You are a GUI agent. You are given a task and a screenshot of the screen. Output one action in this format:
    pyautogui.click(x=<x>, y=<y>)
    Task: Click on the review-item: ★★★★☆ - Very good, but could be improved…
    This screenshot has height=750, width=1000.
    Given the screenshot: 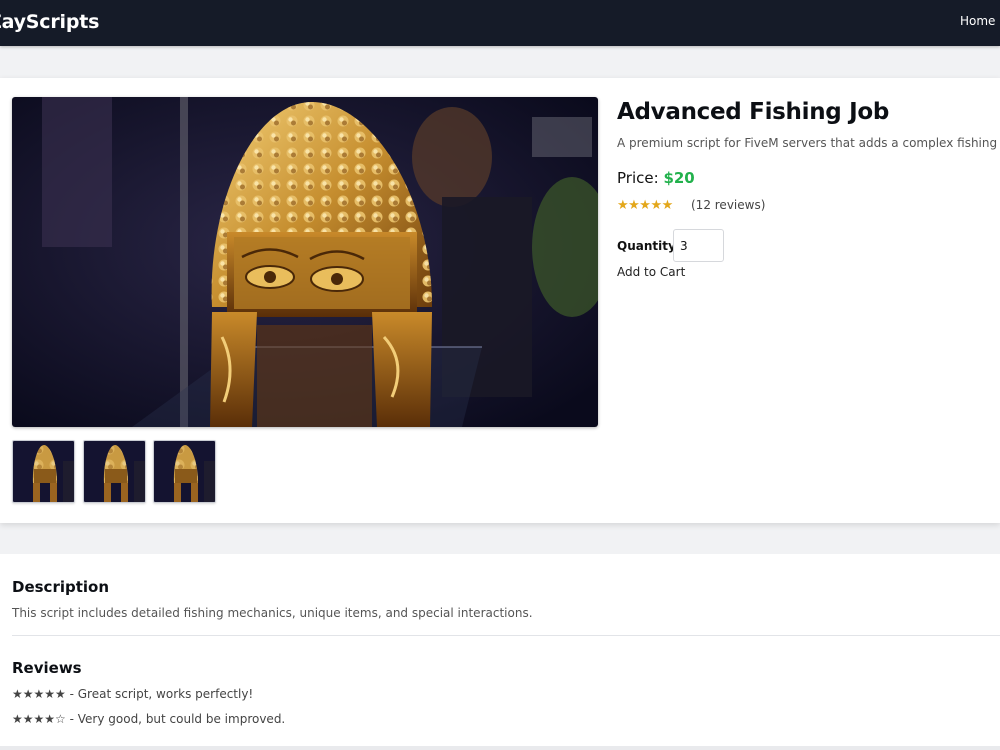 What is the action you would take?
    pyautogui.click(x=148, y=719)
    